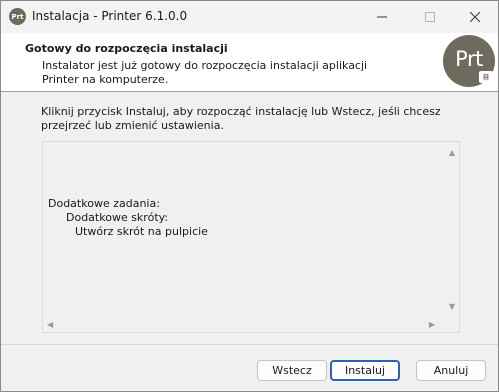 Image resolution: width=499 pixels, height=392 pixels. Describe the element at coordinates (249, 17) in the screenshot. I see `title-bar: Prt Instalacja - Printer 6.1.0.0` at that location.